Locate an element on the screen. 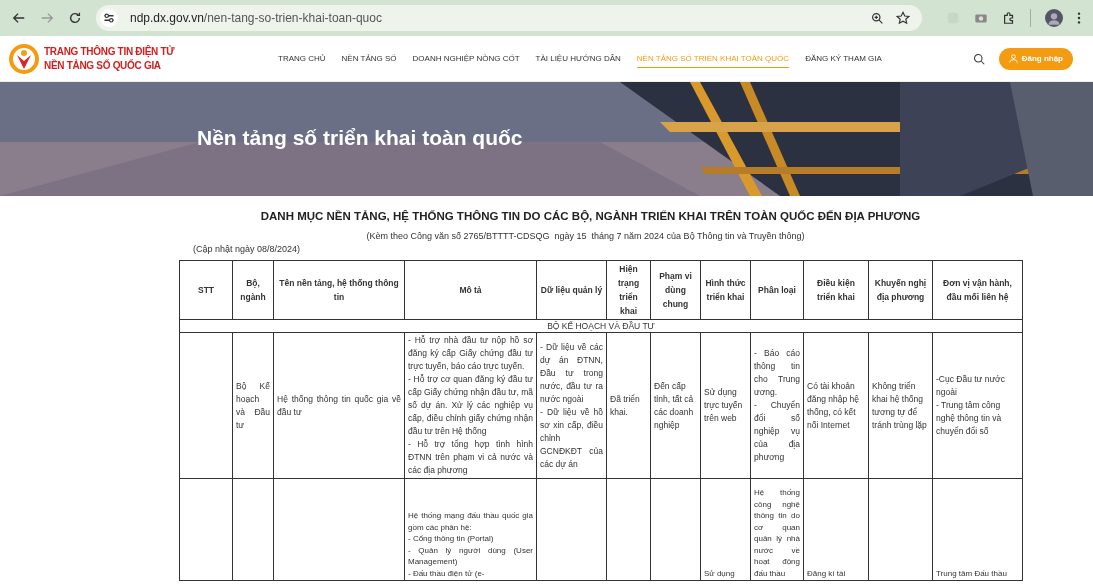 The height and width of the screenshot is (587, 1093). table-cell: Sử dụng is located at coordinates (725, 529).